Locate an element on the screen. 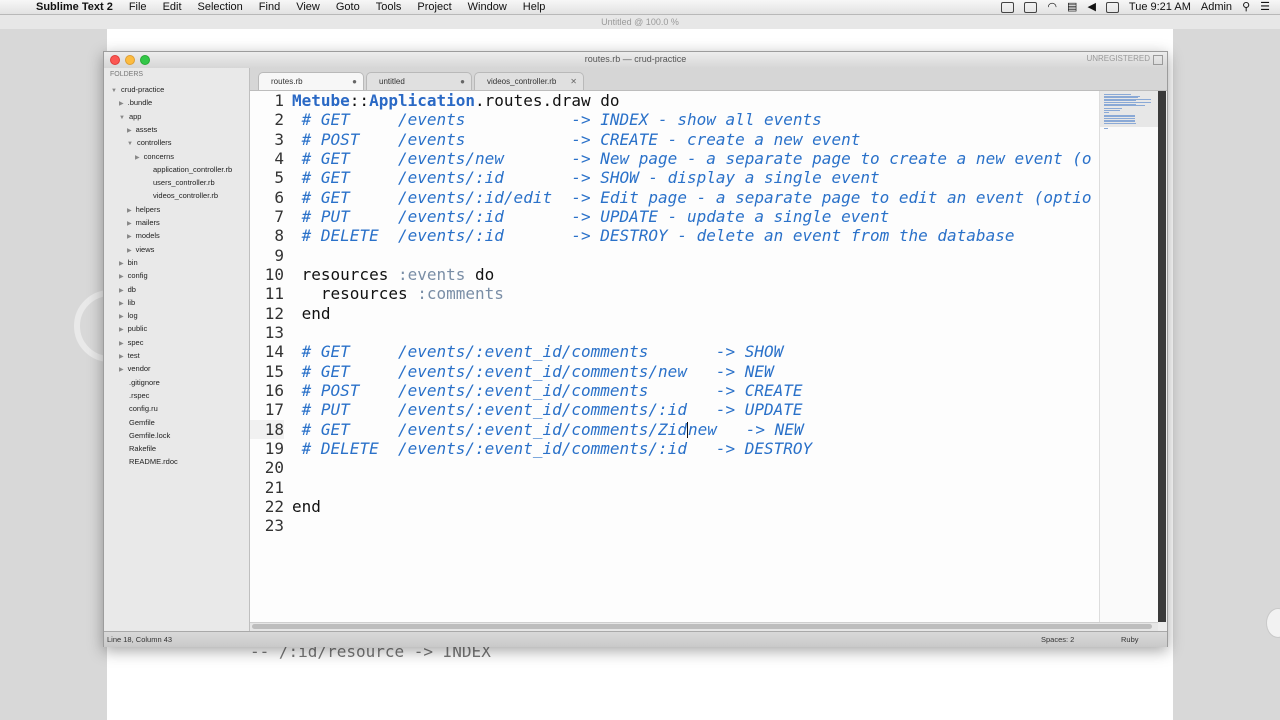  sidebar-item: README.rdoc is located at coordinates (153, 462).